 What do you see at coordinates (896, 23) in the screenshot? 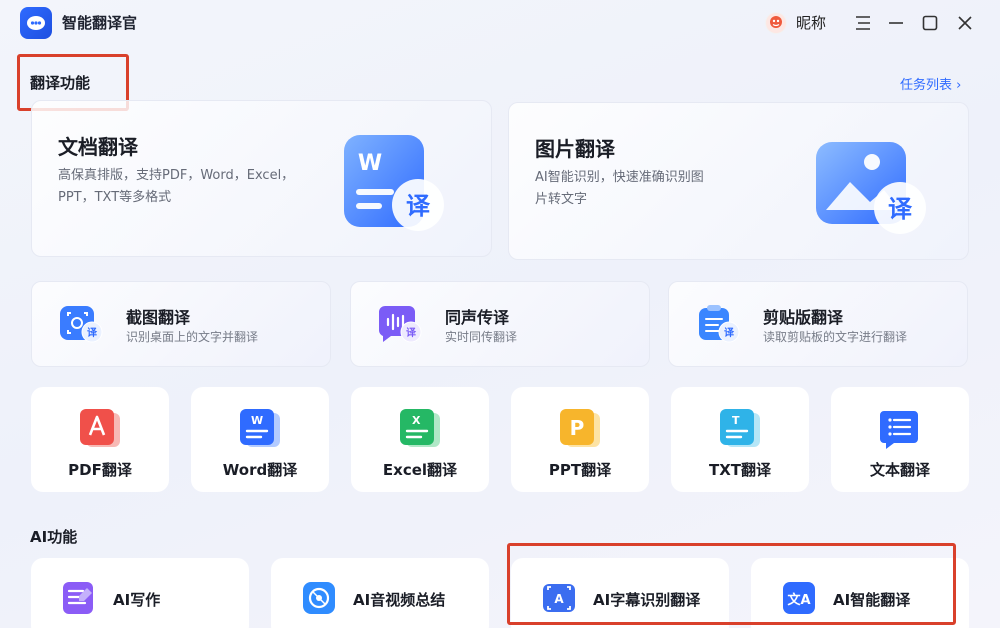
I see `minimize-icon` at bounding box center [896, 23].